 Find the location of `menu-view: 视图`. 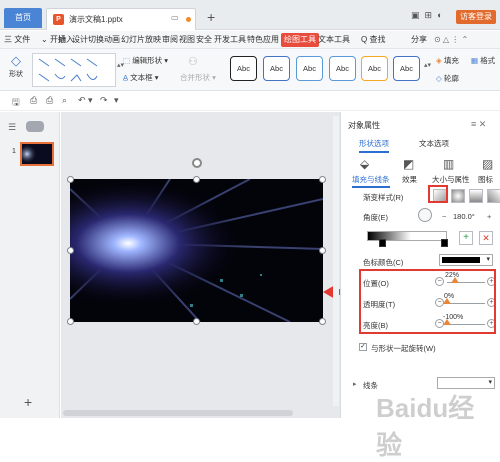

menu-view: 视图 is located at coordinates (187, 40).